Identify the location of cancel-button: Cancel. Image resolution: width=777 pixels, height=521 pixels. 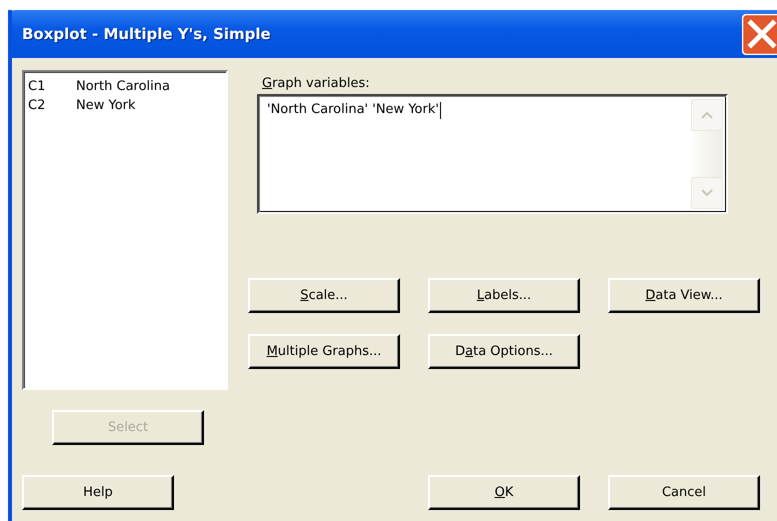
(684, 492).